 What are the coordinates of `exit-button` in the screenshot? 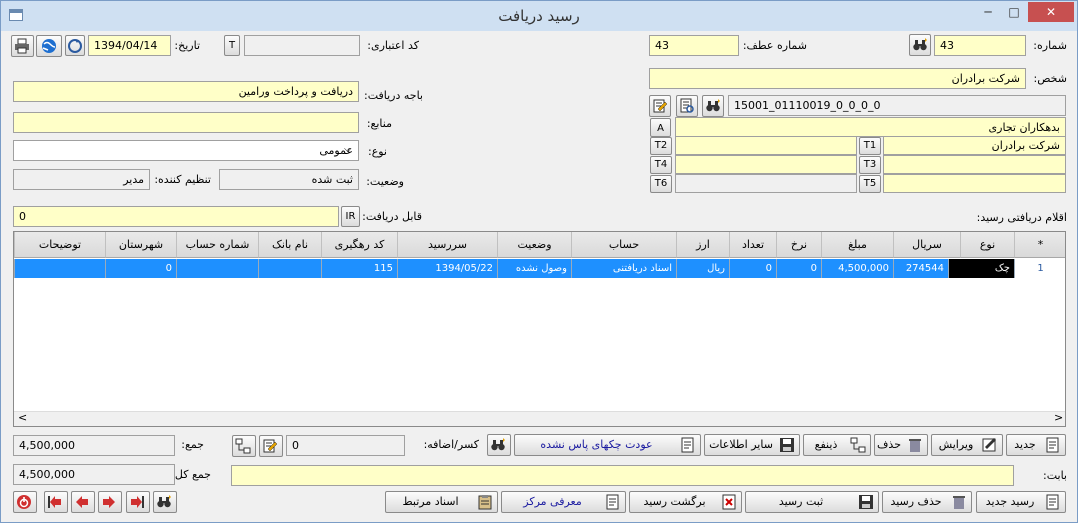 It's located at (25, 502).